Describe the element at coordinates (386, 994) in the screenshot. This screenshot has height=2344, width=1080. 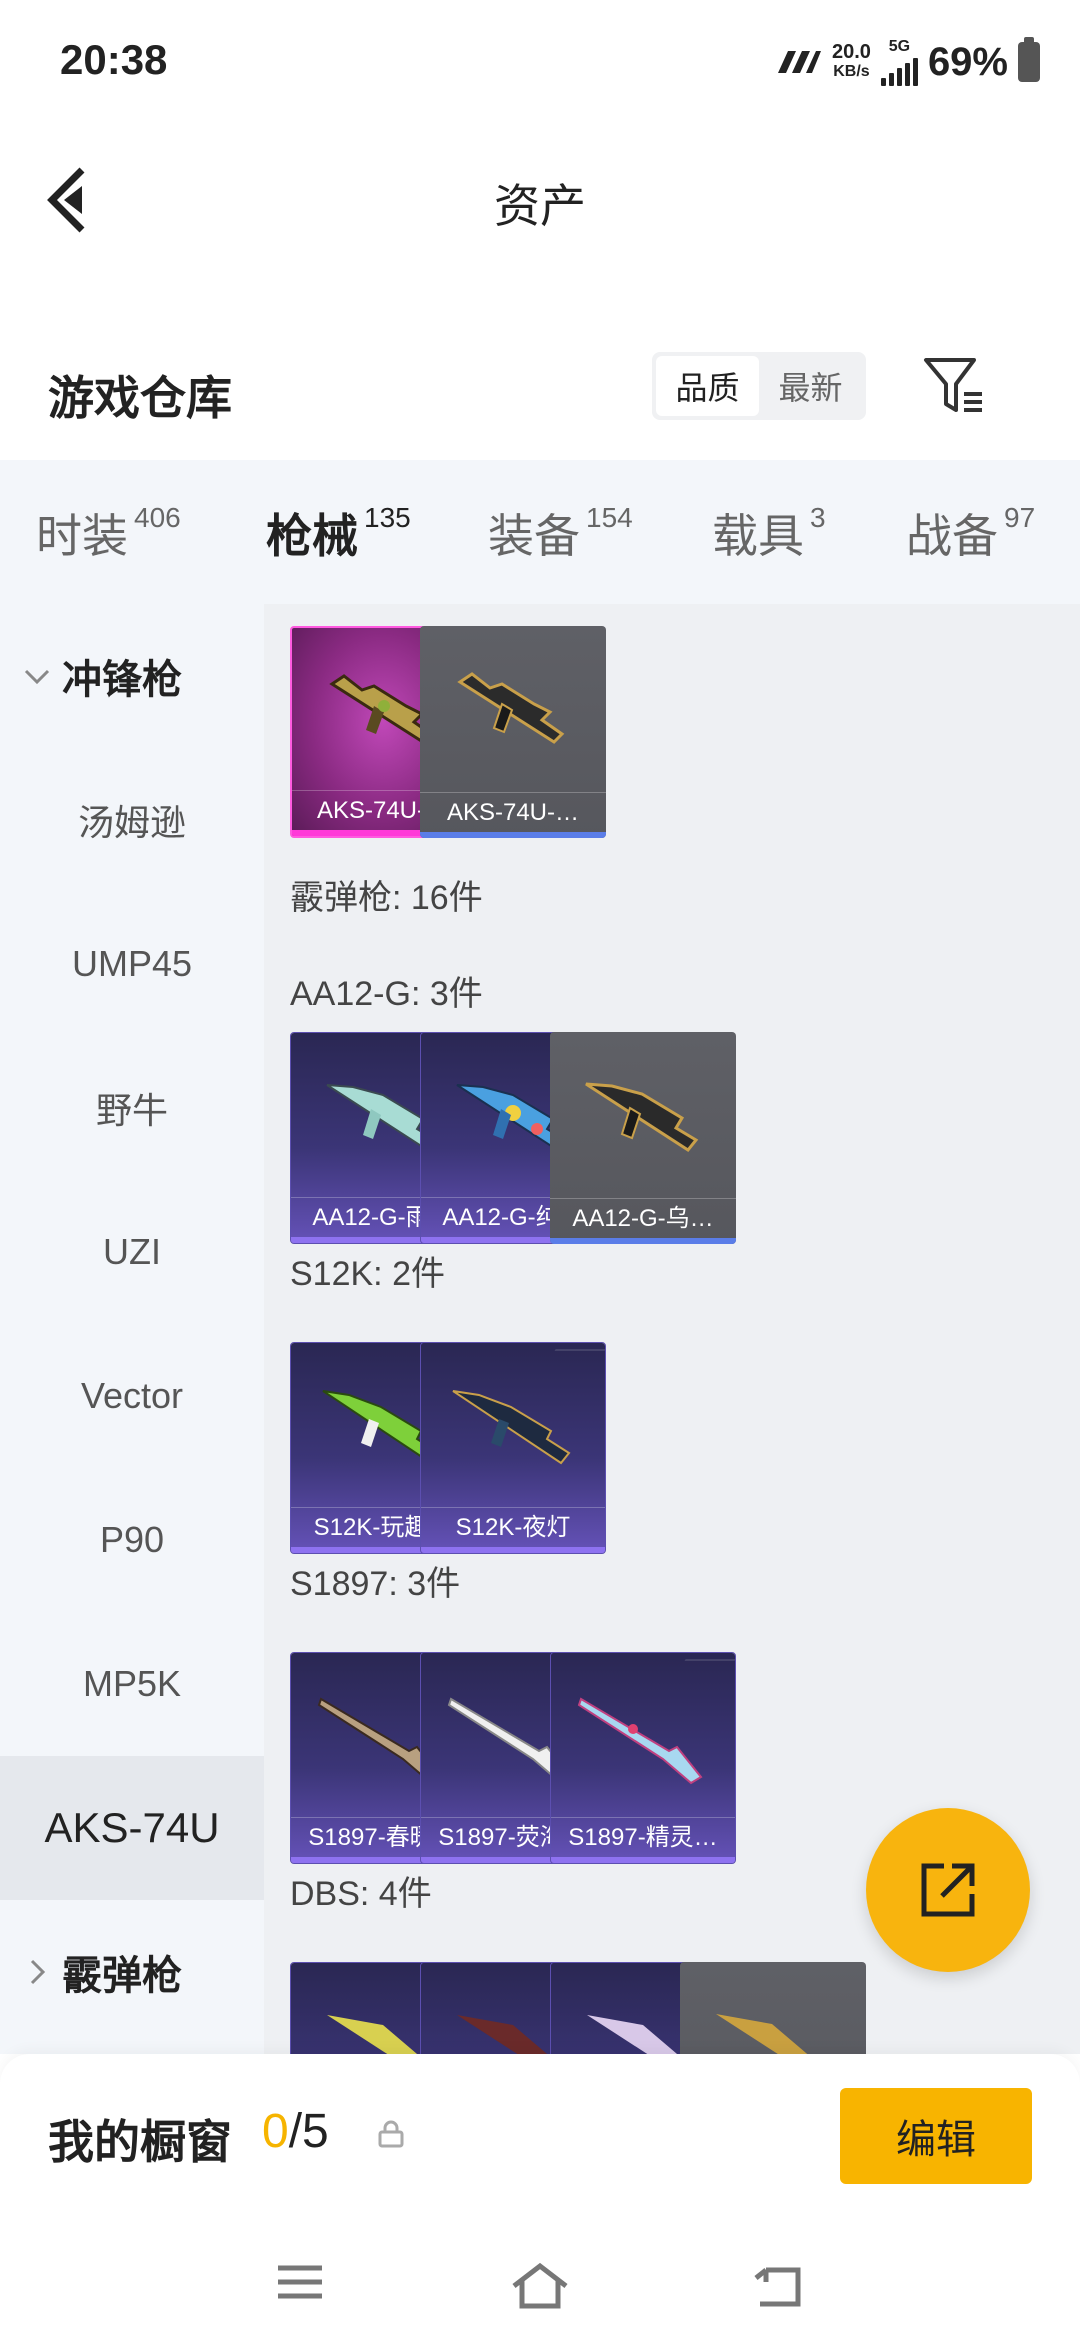
I see `aa12-section-header: AA12-G: 3件` at that location.